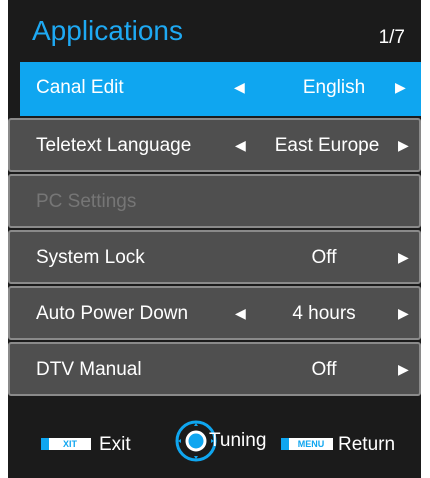  Describe the element at coordinates (214, 369) in the screenshot. I see `menu-item-dtv-manual: DTV Manual Off ▶` at that location.